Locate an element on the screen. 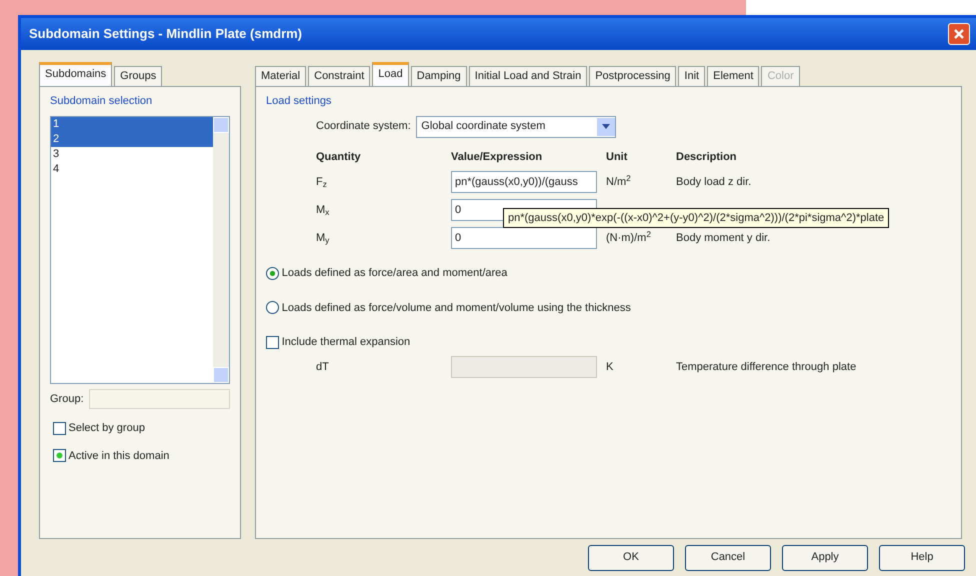 The image size is (976, 576). unit-label: N/m$^{2}$ is located at coordinates (619, 182).